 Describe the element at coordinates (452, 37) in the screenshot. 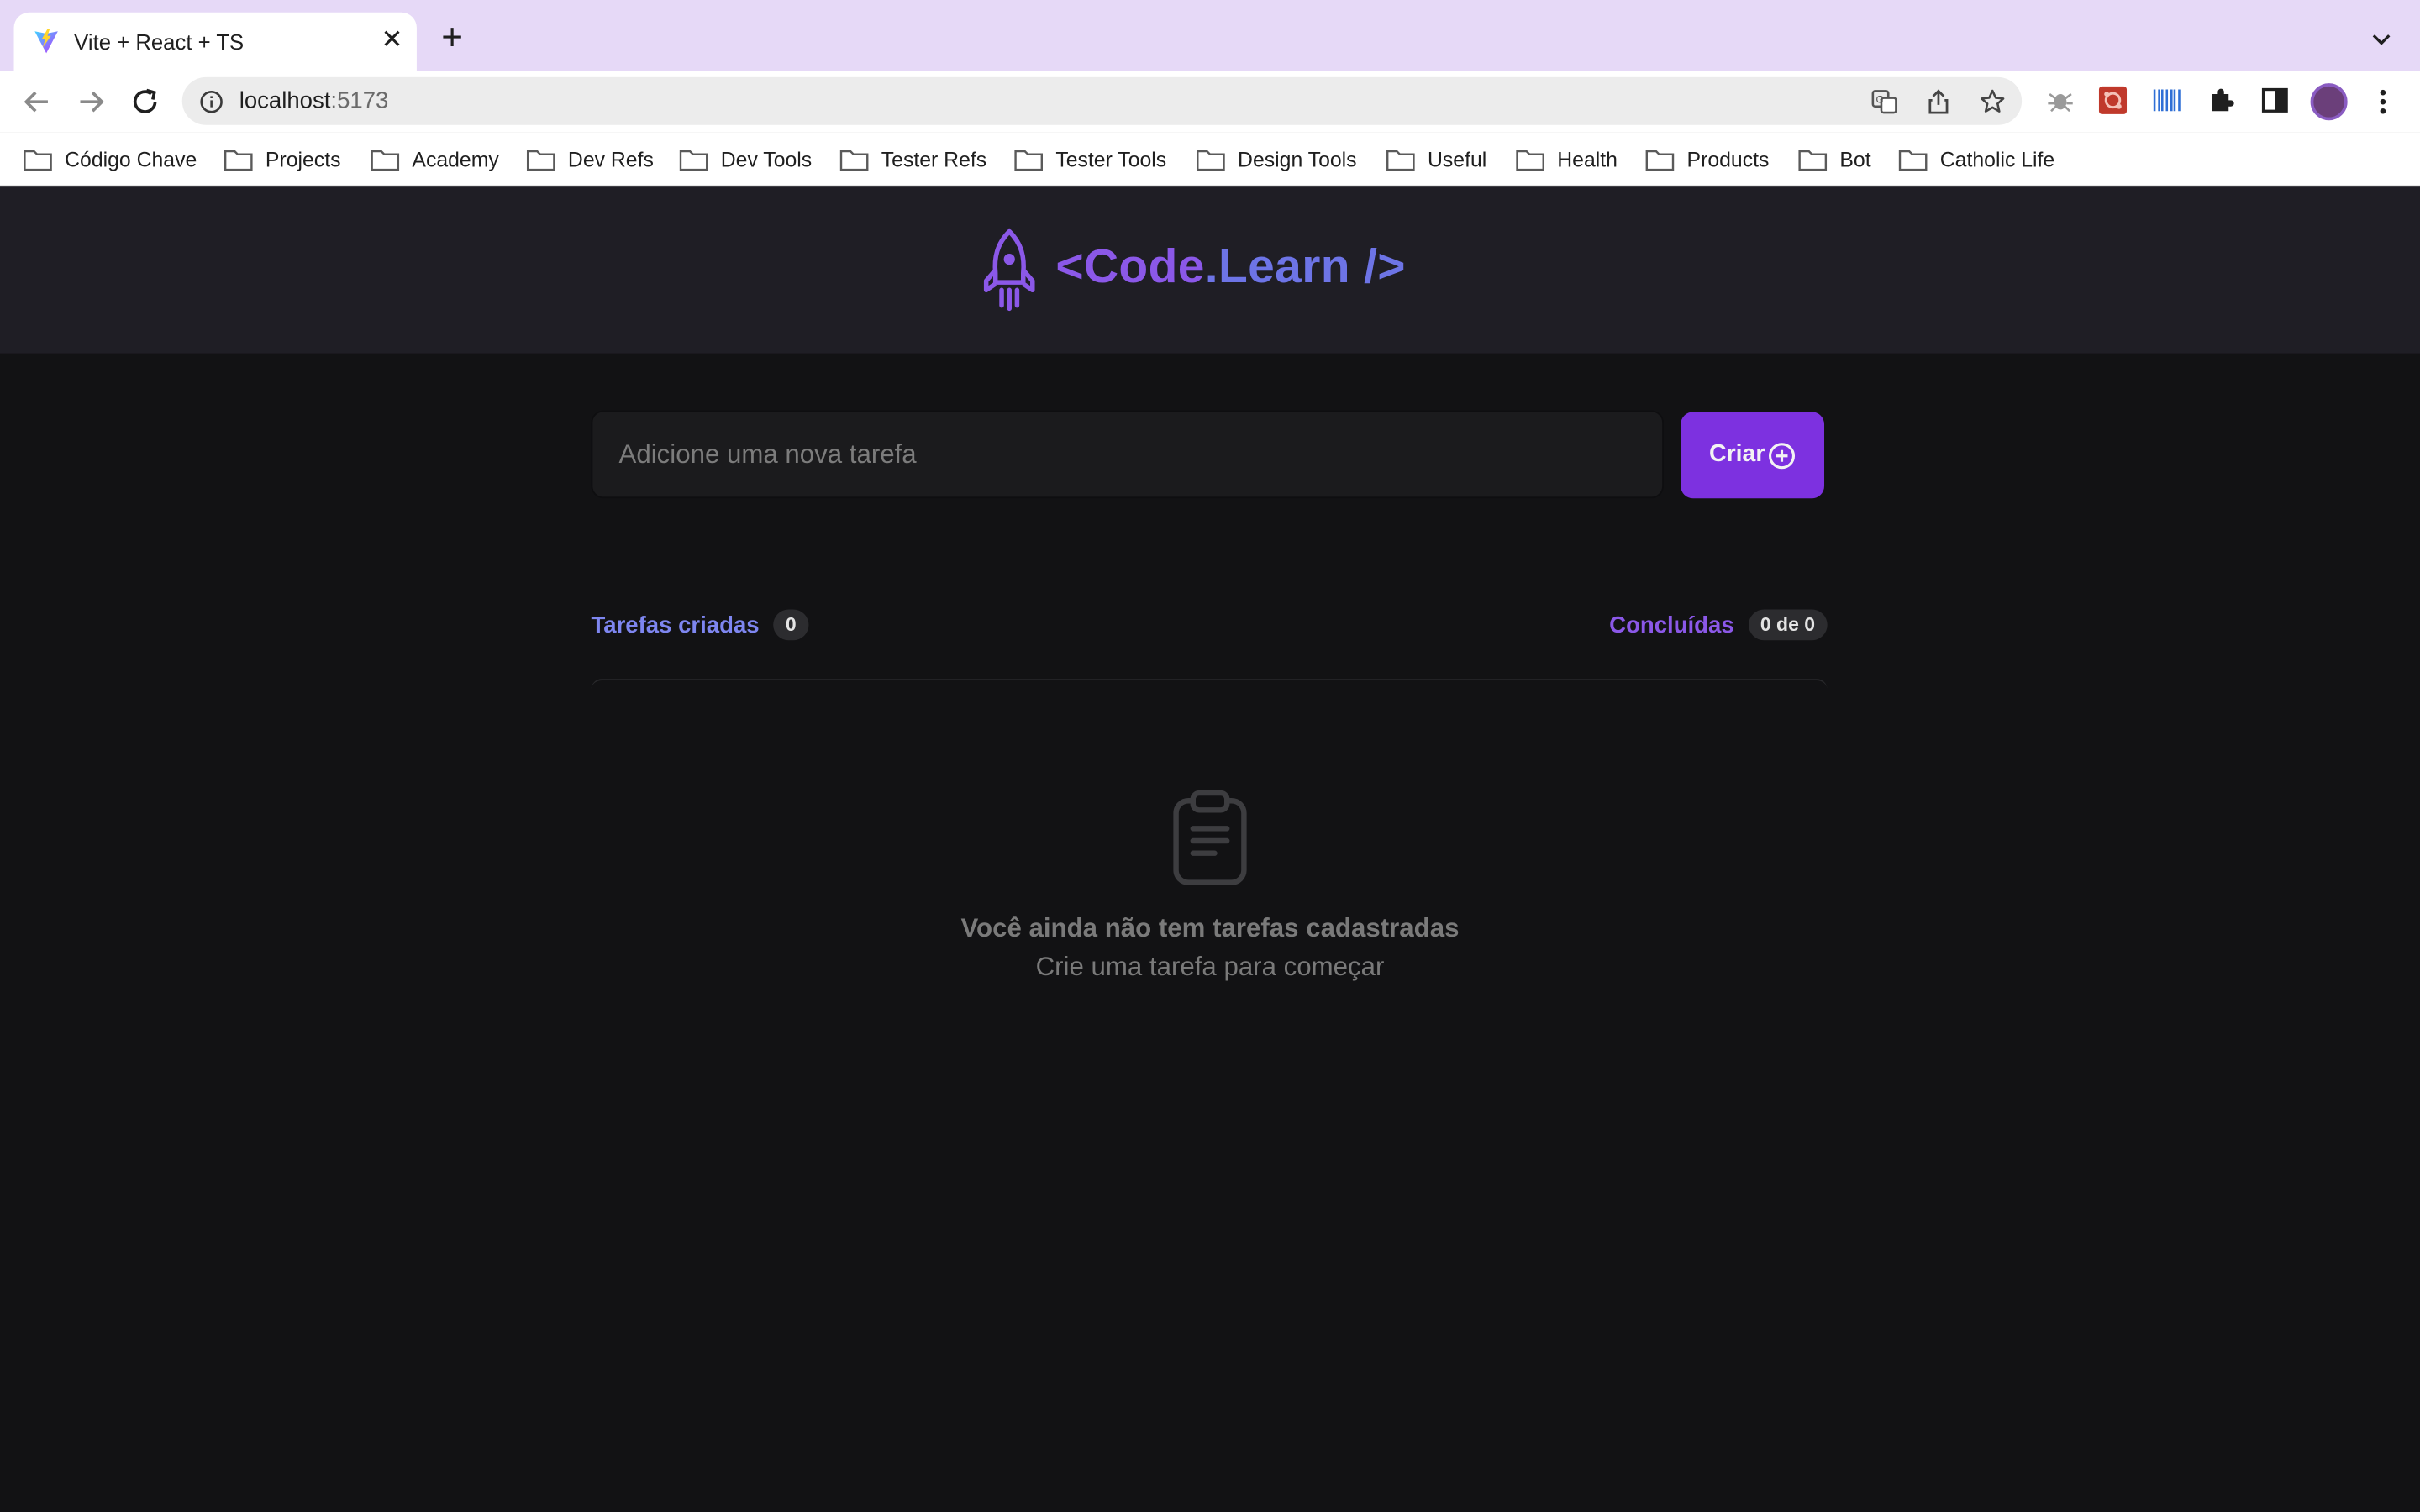

I see `new-tab-icon: +` at that location.